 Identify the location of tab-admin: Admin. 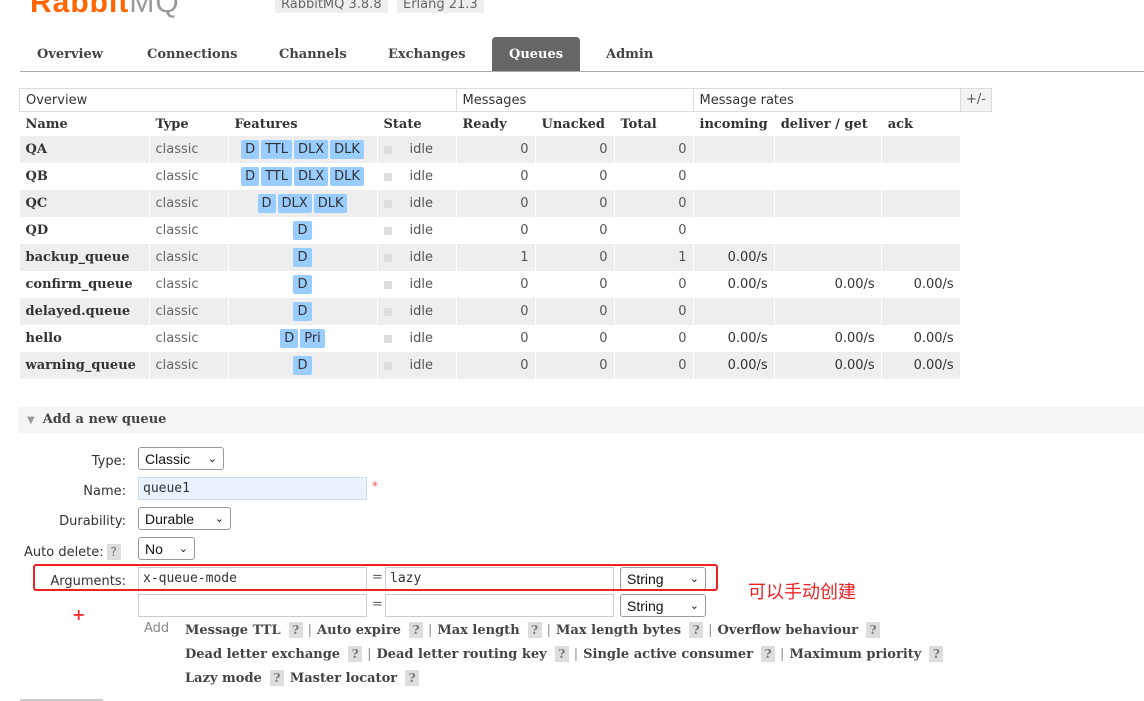
(629, 54).